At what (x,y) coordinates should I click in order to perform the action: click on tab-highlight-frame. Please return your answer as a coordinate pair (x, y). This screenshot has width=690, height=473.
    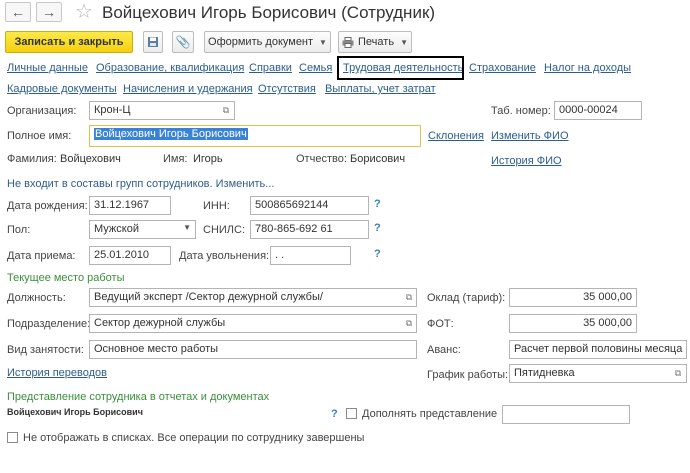
    Looking at the image, I should click on (400, 68).